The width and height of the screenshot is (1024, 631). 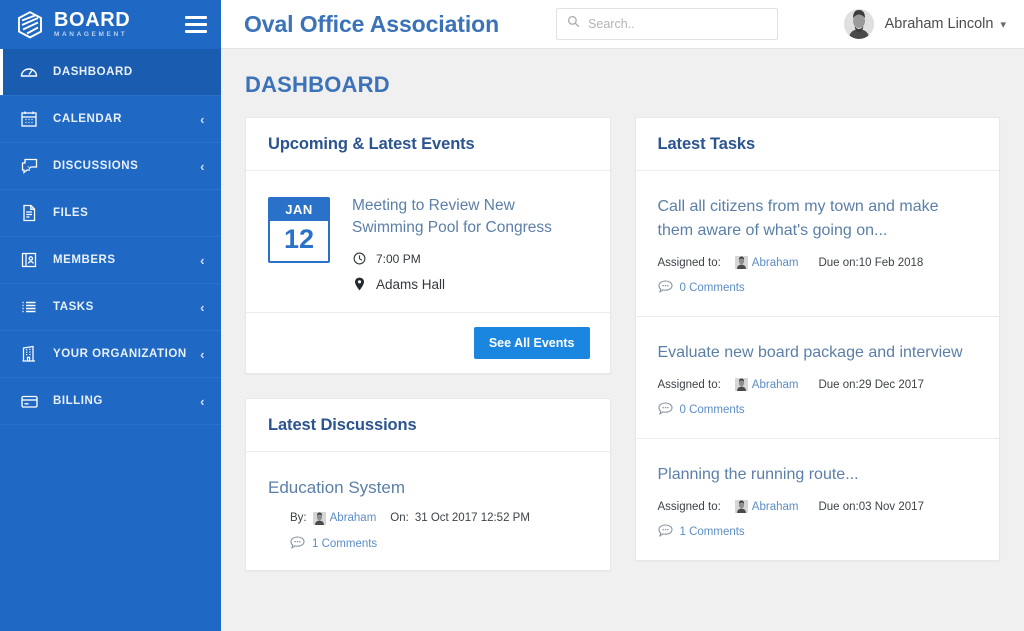 What do you see at coordinates (678, 24) in the screenshot?
I see `search-input` at bounding box center [678, 24].